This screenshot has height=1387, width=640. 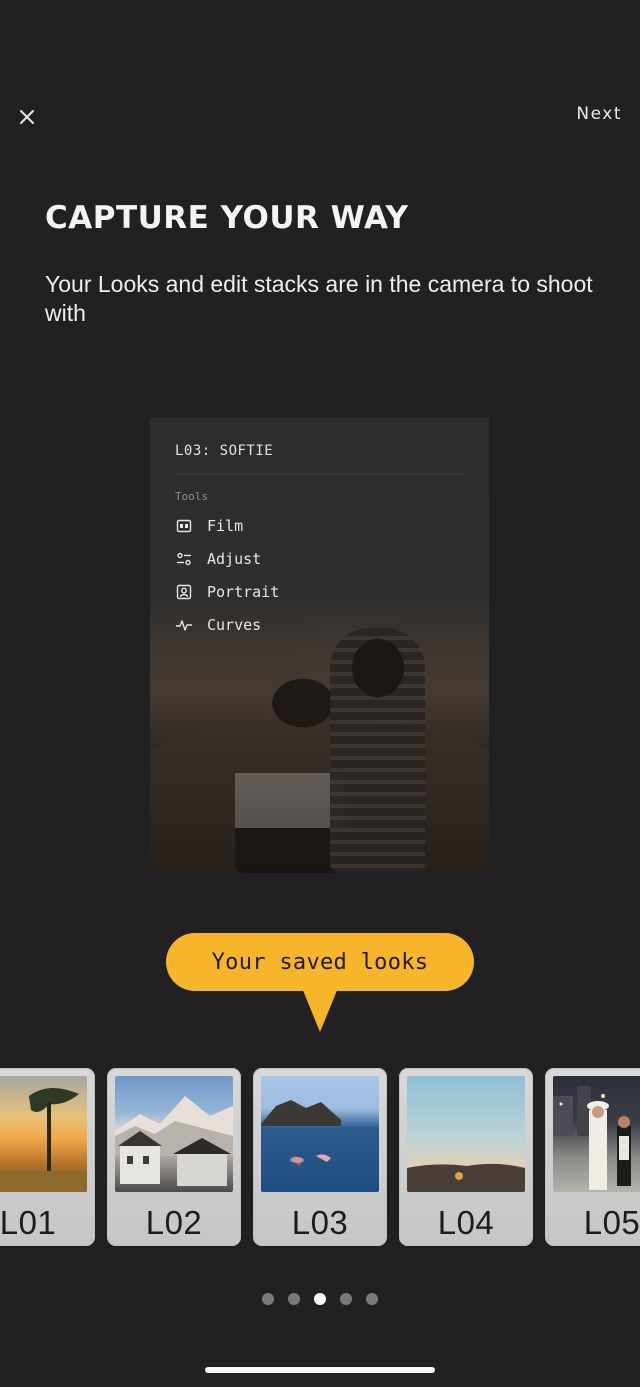 I want to click on look-card-l05: L05, so click(x=592, y=1157).